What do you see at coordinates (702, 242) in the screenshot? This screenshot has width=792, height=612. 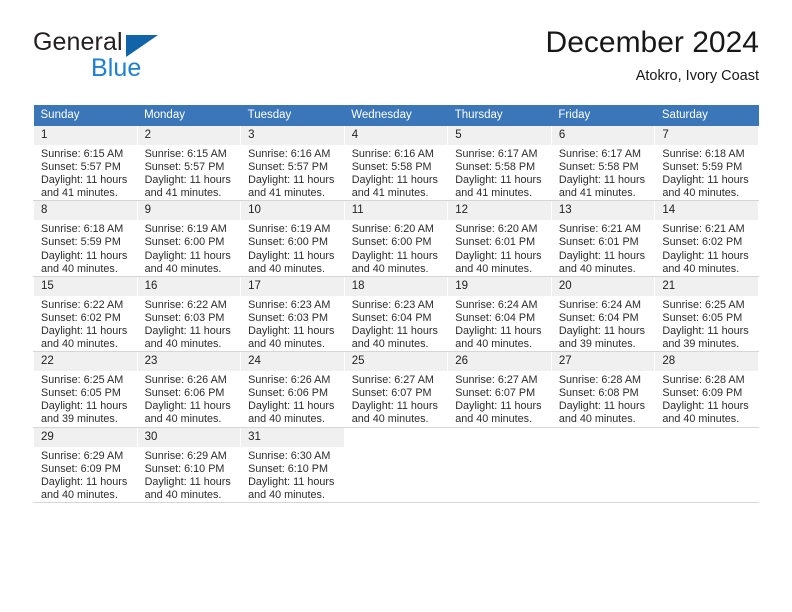 I see `sunset-text: Sunset: 6:02 PM` at bounding box center [702, 242].